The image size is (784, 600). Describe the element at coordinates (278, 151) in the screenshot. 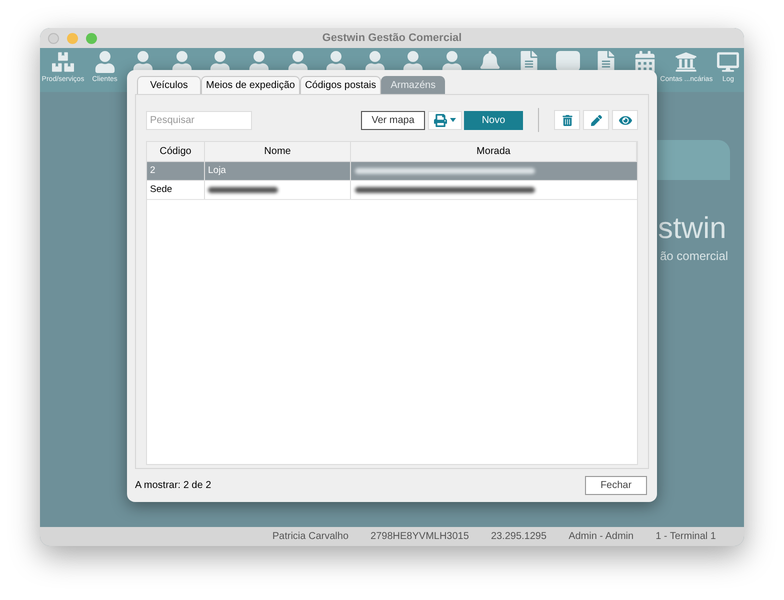

I see `column-header: Nome` at that location.